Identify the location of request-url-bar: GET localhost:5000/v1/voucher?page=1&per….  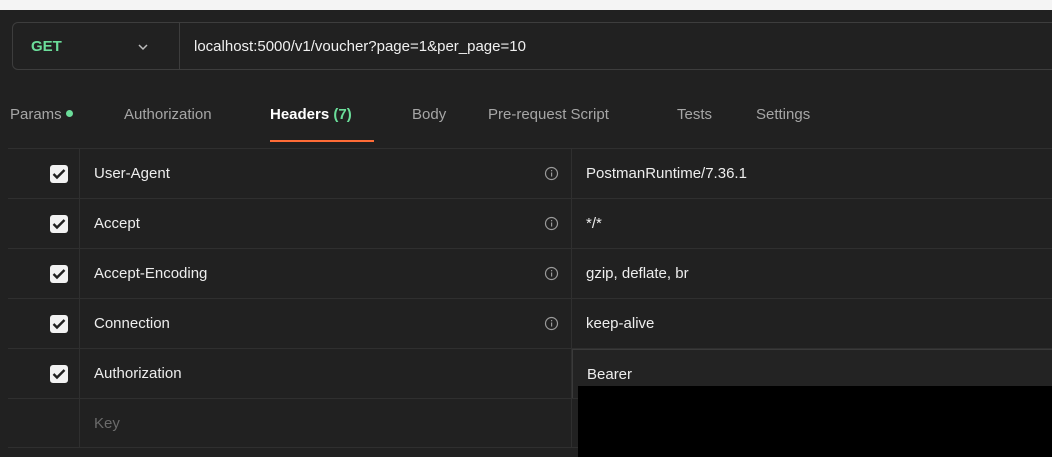
(532, 46).